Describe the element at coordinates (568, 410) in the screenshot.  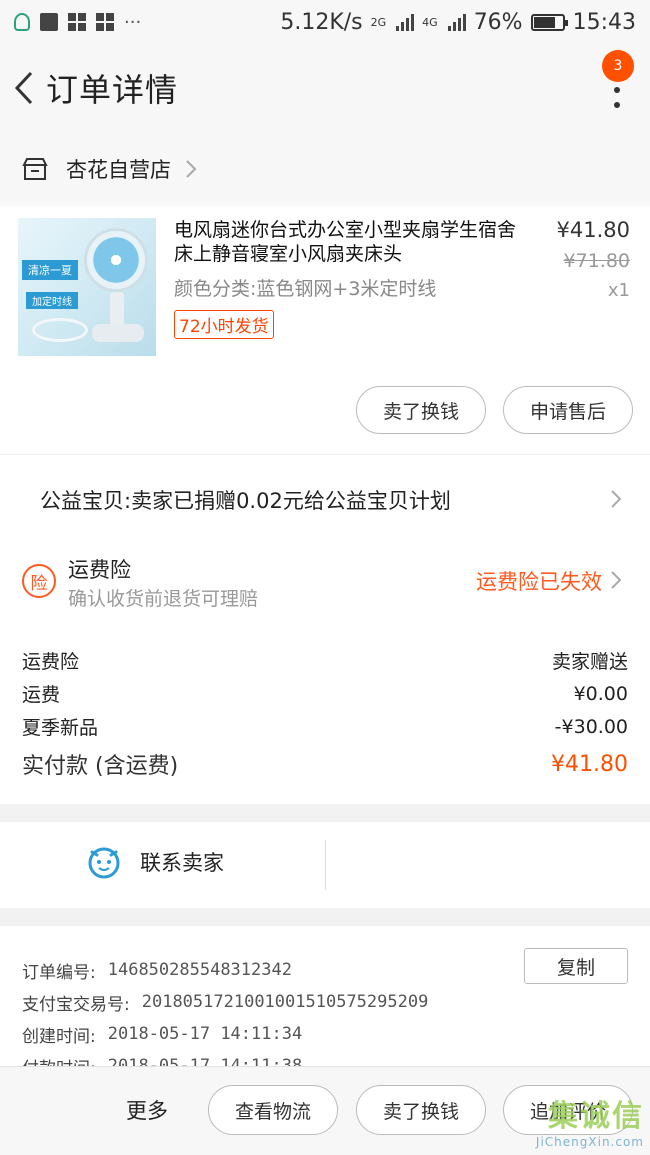
I see `after-sale-button: 申请售后` at that location.